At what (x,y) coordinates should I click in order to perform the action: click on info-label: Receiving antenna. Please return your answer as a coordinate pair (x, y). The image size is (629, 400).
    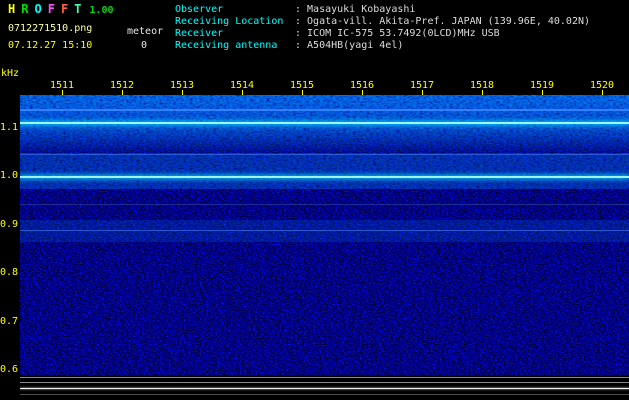
    Looking at the image, I should click on (226, 45).